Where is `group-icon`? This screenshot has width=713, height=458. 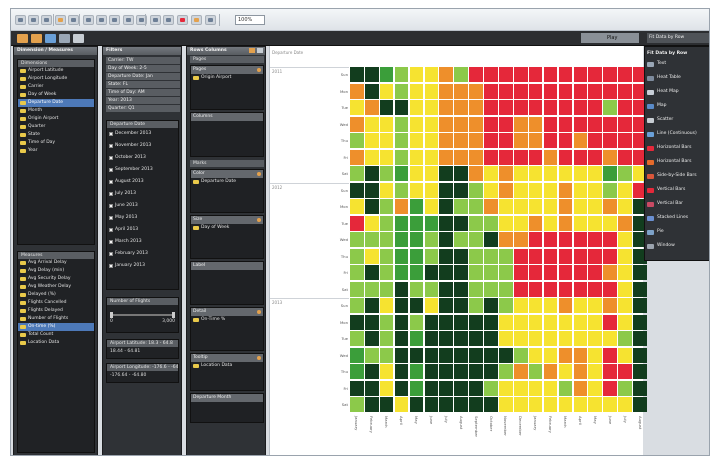
group-icon is located at coordinates (155, 20).